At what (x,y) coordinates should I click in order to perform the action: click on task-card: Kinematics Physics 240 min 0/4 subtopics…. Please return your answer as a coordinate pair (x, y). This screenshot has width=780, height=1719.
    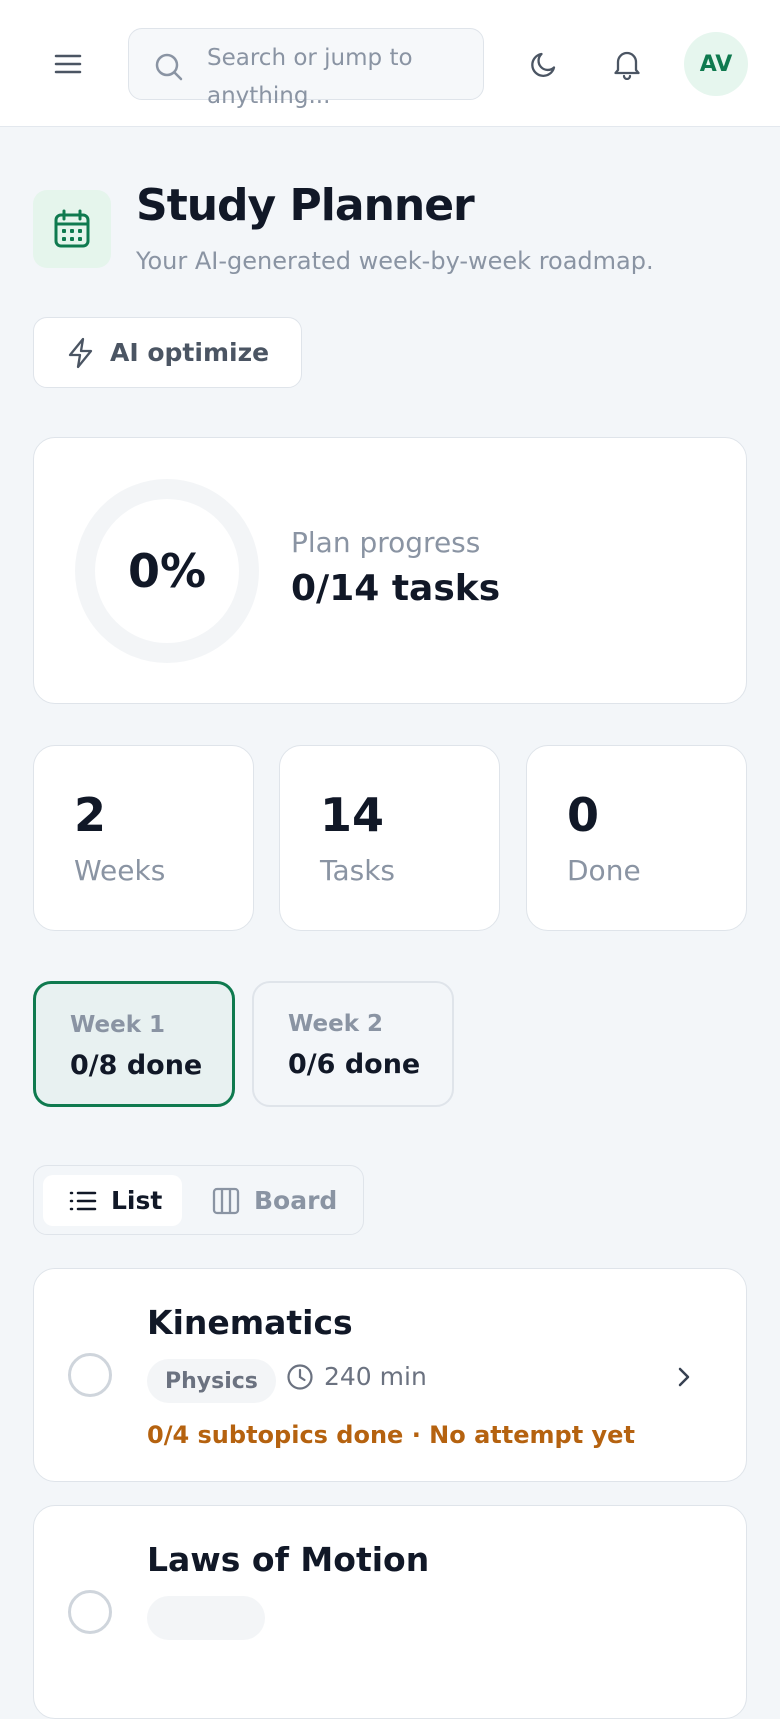
    Looking at the image, I should click on (390, 1375).